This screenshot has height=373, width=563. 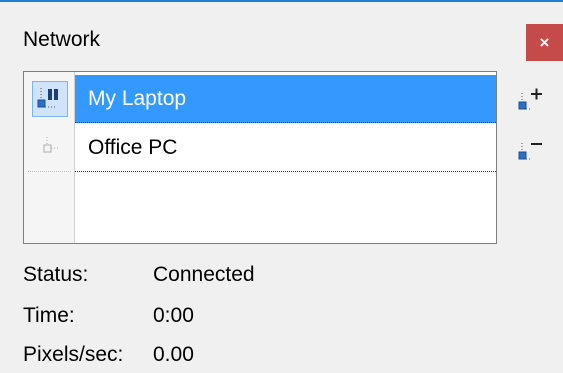 I want to click on remove-computer-icon, so click(x=530, y=151).